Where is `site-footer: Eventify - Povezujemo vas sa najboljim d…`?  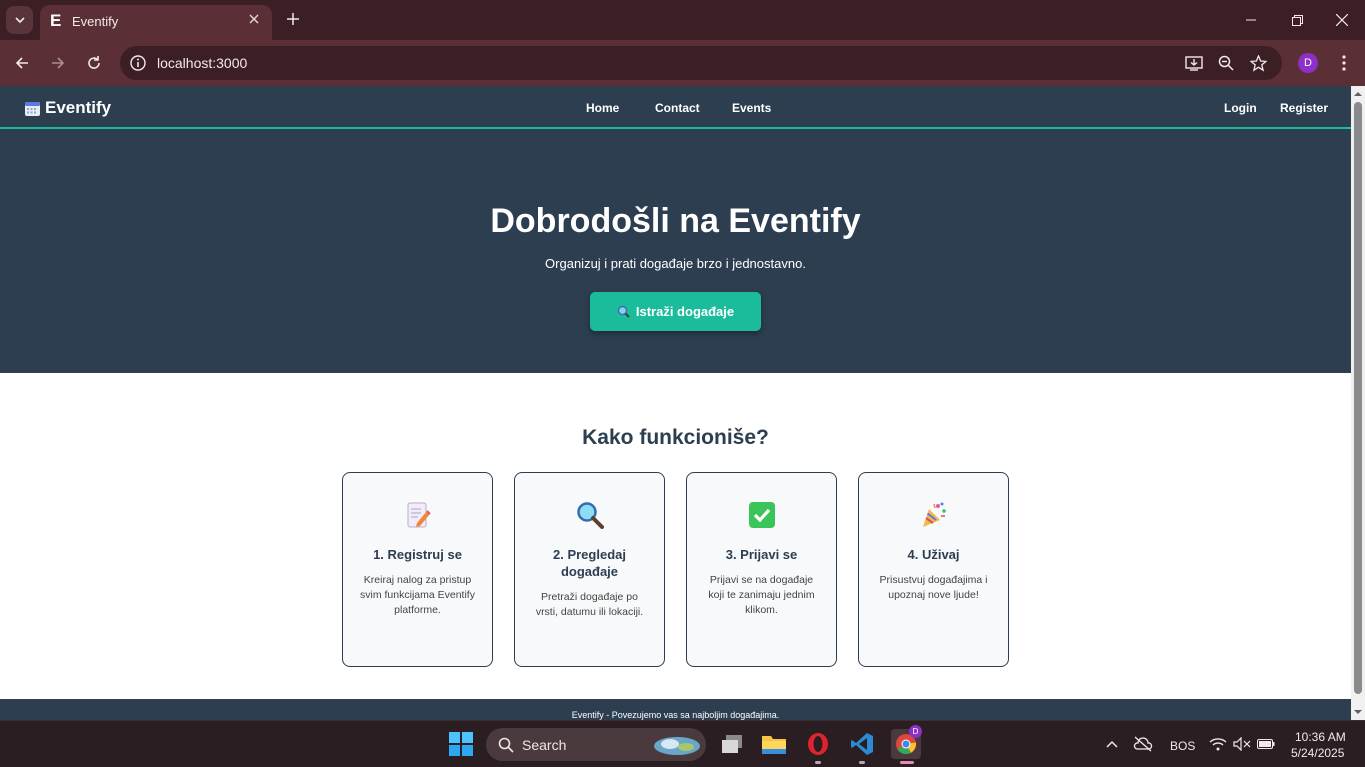
site-footer: Eventify - Povezujemo vas sa najboljim d… is located at coordinates (675, 709).